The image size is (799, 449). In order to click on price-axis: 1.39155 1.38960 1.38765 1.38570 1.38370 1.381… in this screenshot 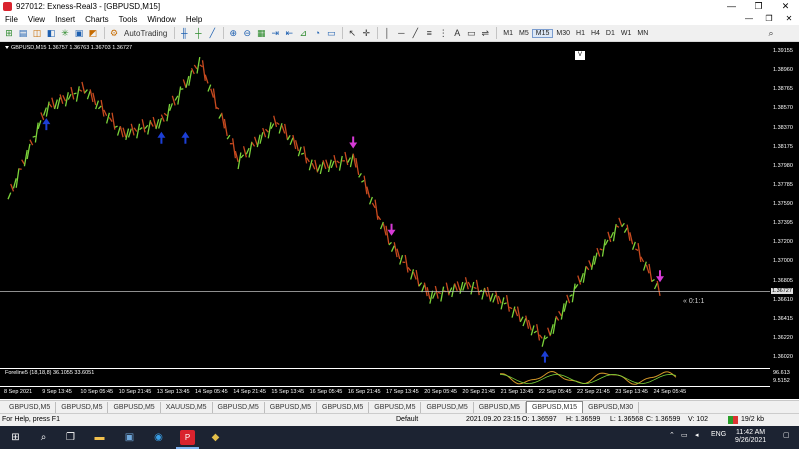, I will do `click(784, 220)`.